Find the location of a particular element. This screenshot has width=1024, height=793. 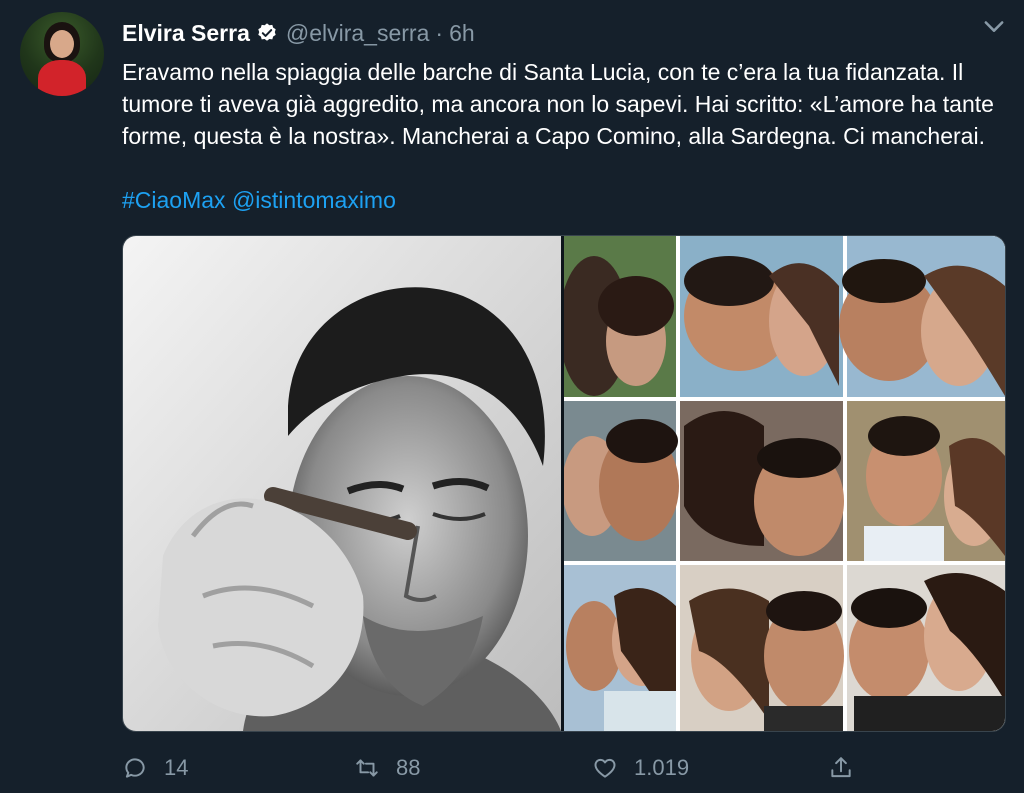

like-button: 1.019 is located at coordinates (640, 768).